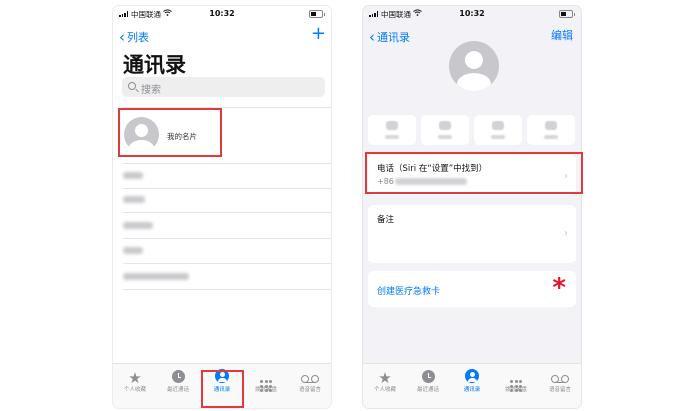  I want to click on tab-label: 通讯录, so click(472, 390).